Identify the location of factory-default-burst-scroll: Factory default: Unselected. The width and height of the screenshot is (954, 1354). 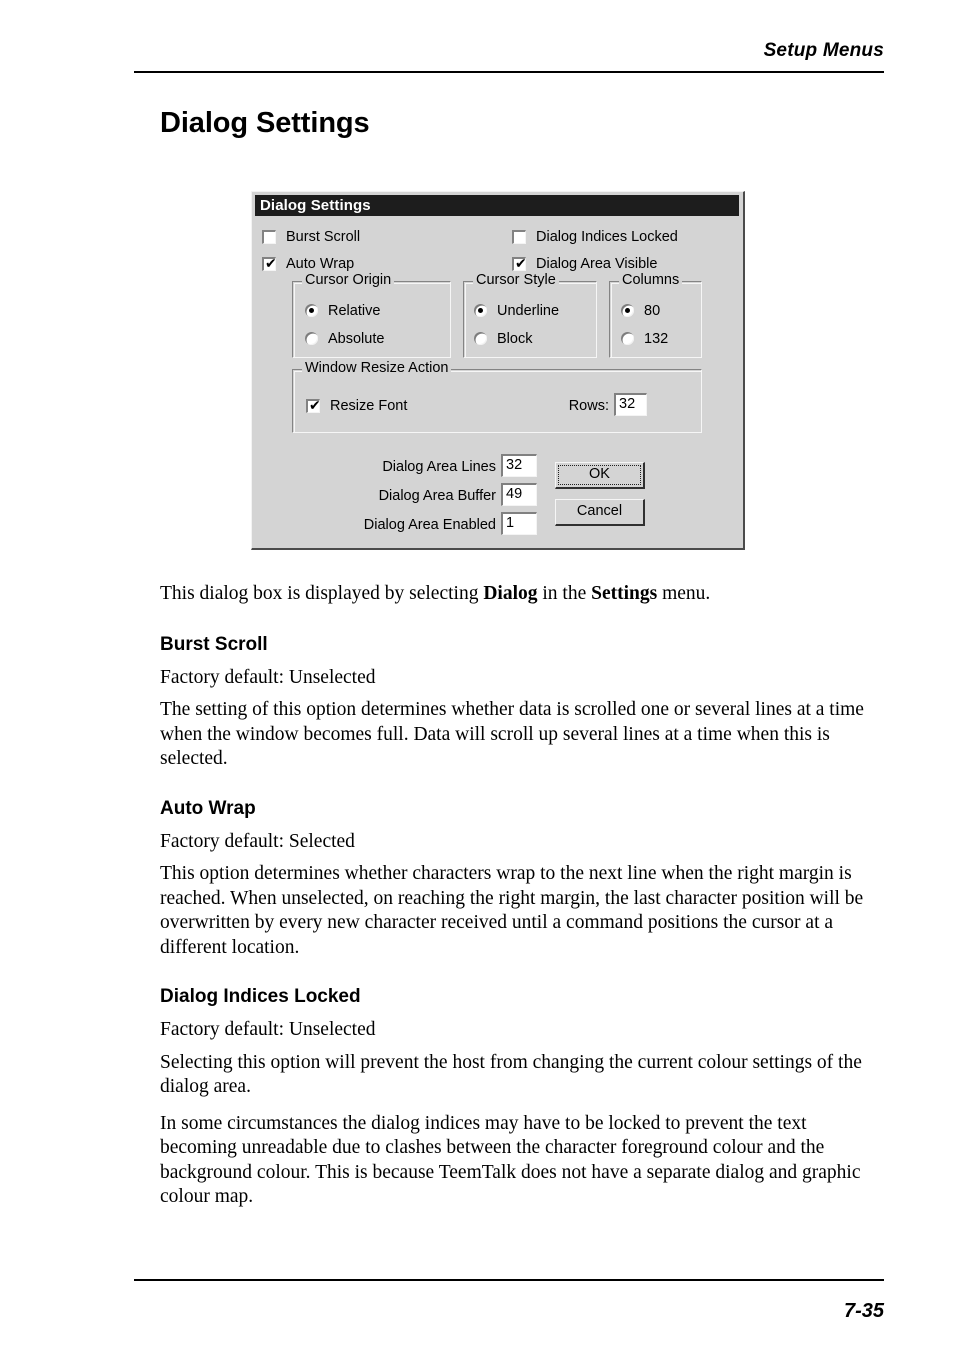
(268, 677).